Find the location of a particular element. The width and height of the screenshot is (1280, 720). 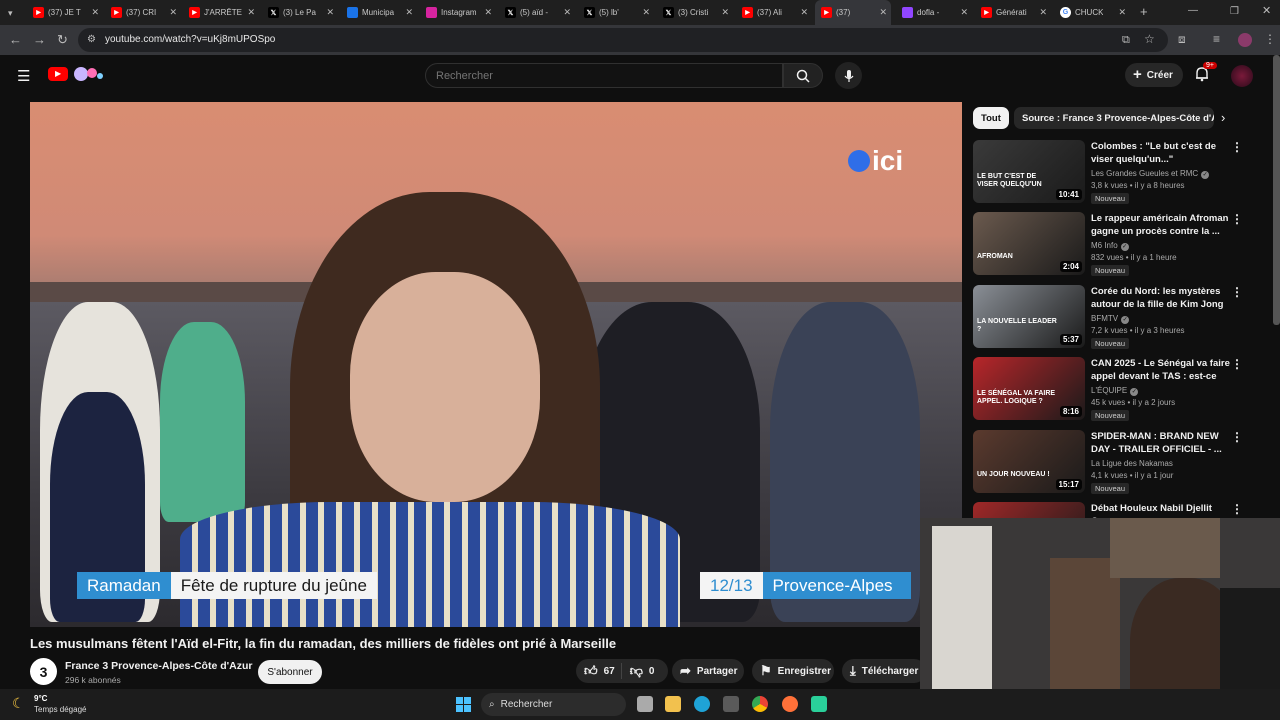

recommendation-channel: L'ÉQUIPE ✓ is located at coordinates (1115, 391).